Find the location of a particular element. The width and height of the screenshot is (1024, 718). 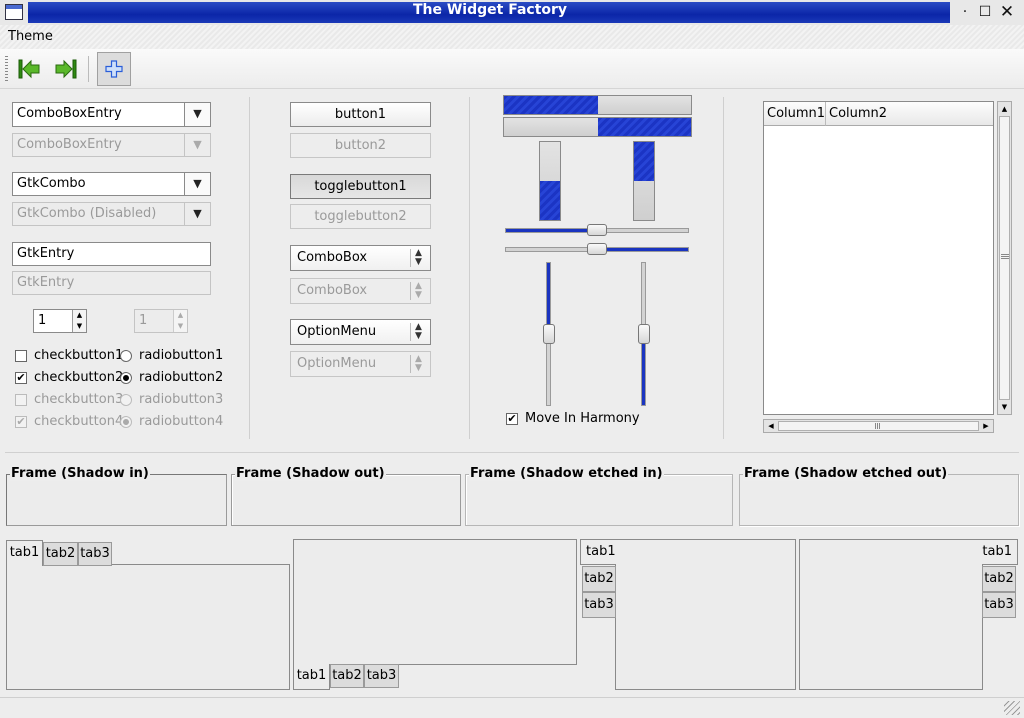

progressbar-ltr-fill is located at coordinates (551, 105).